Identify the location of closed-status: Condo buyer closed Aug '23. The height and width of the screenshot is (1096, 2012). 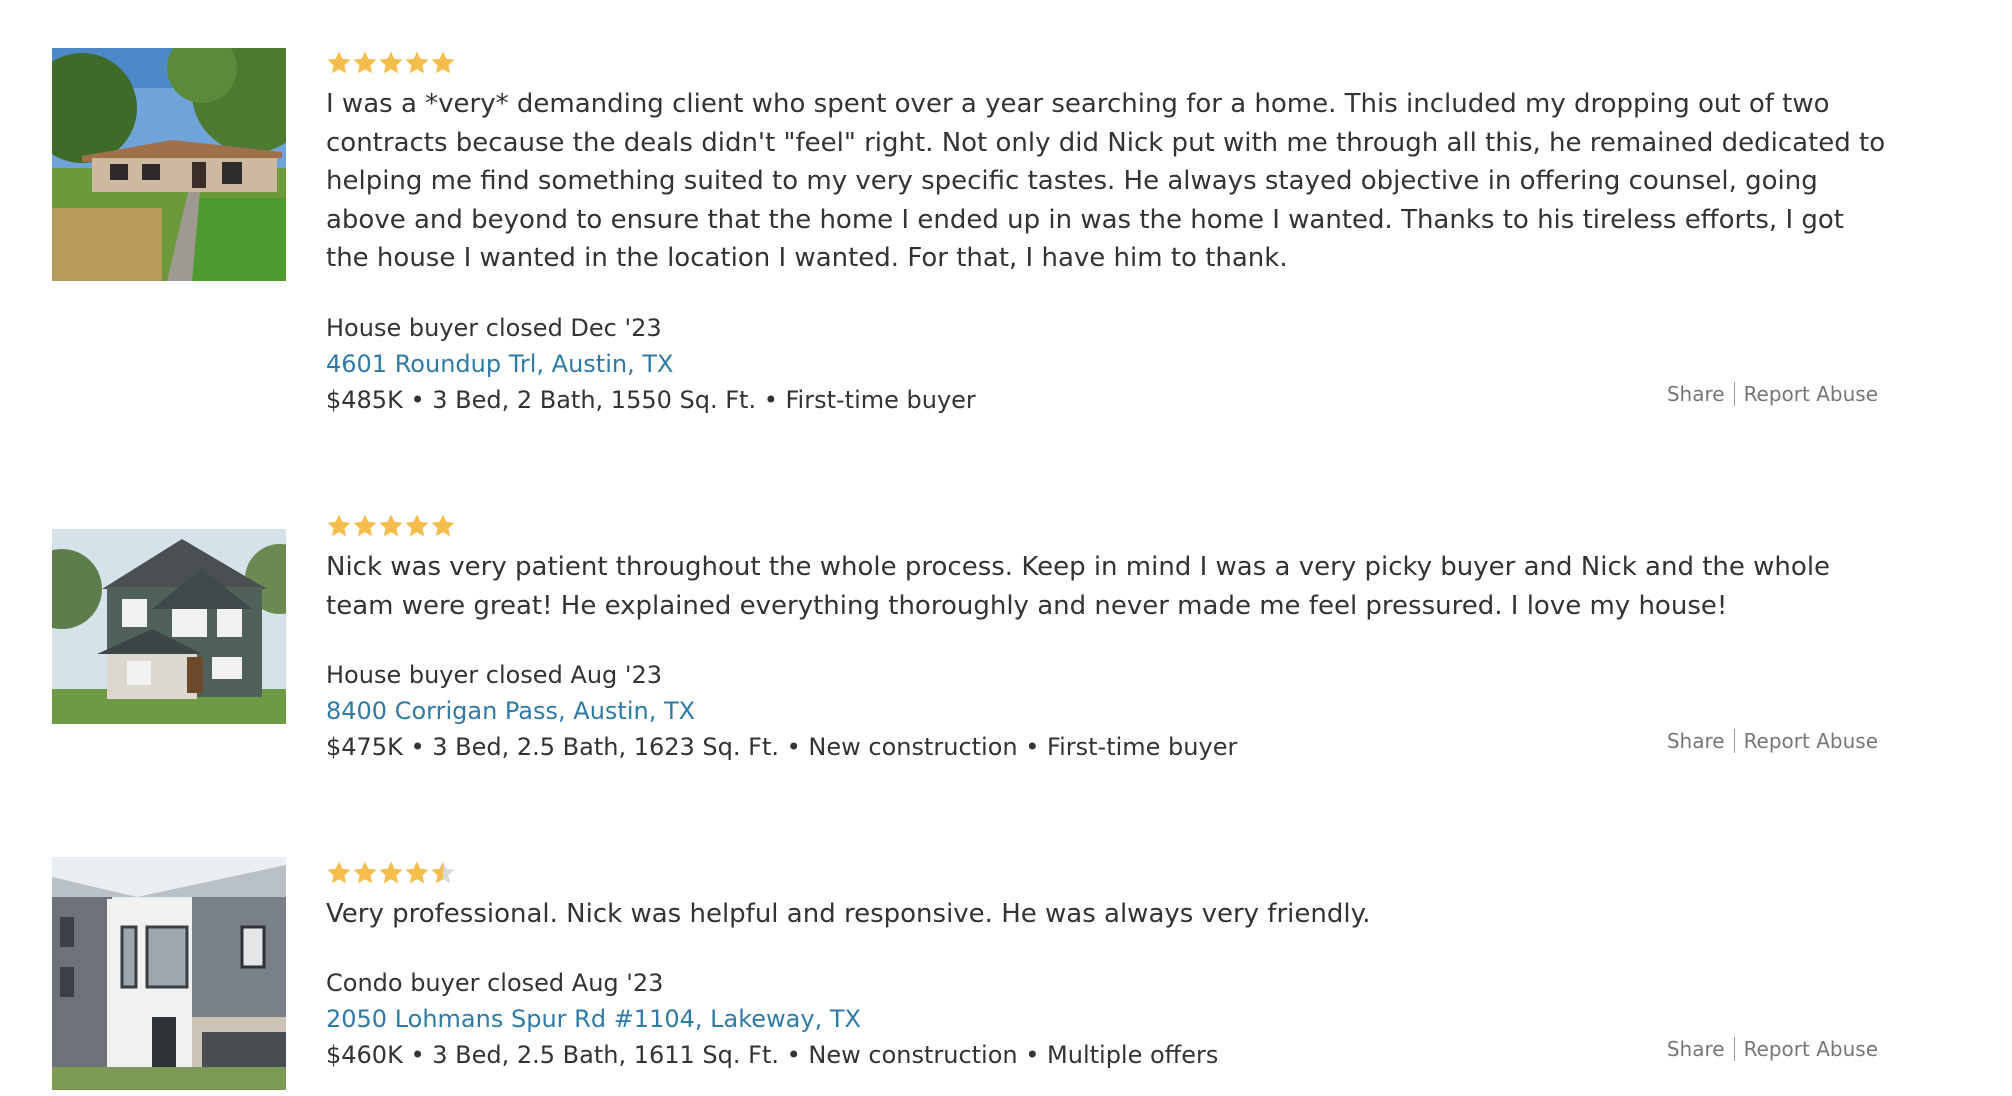
(495, 983).